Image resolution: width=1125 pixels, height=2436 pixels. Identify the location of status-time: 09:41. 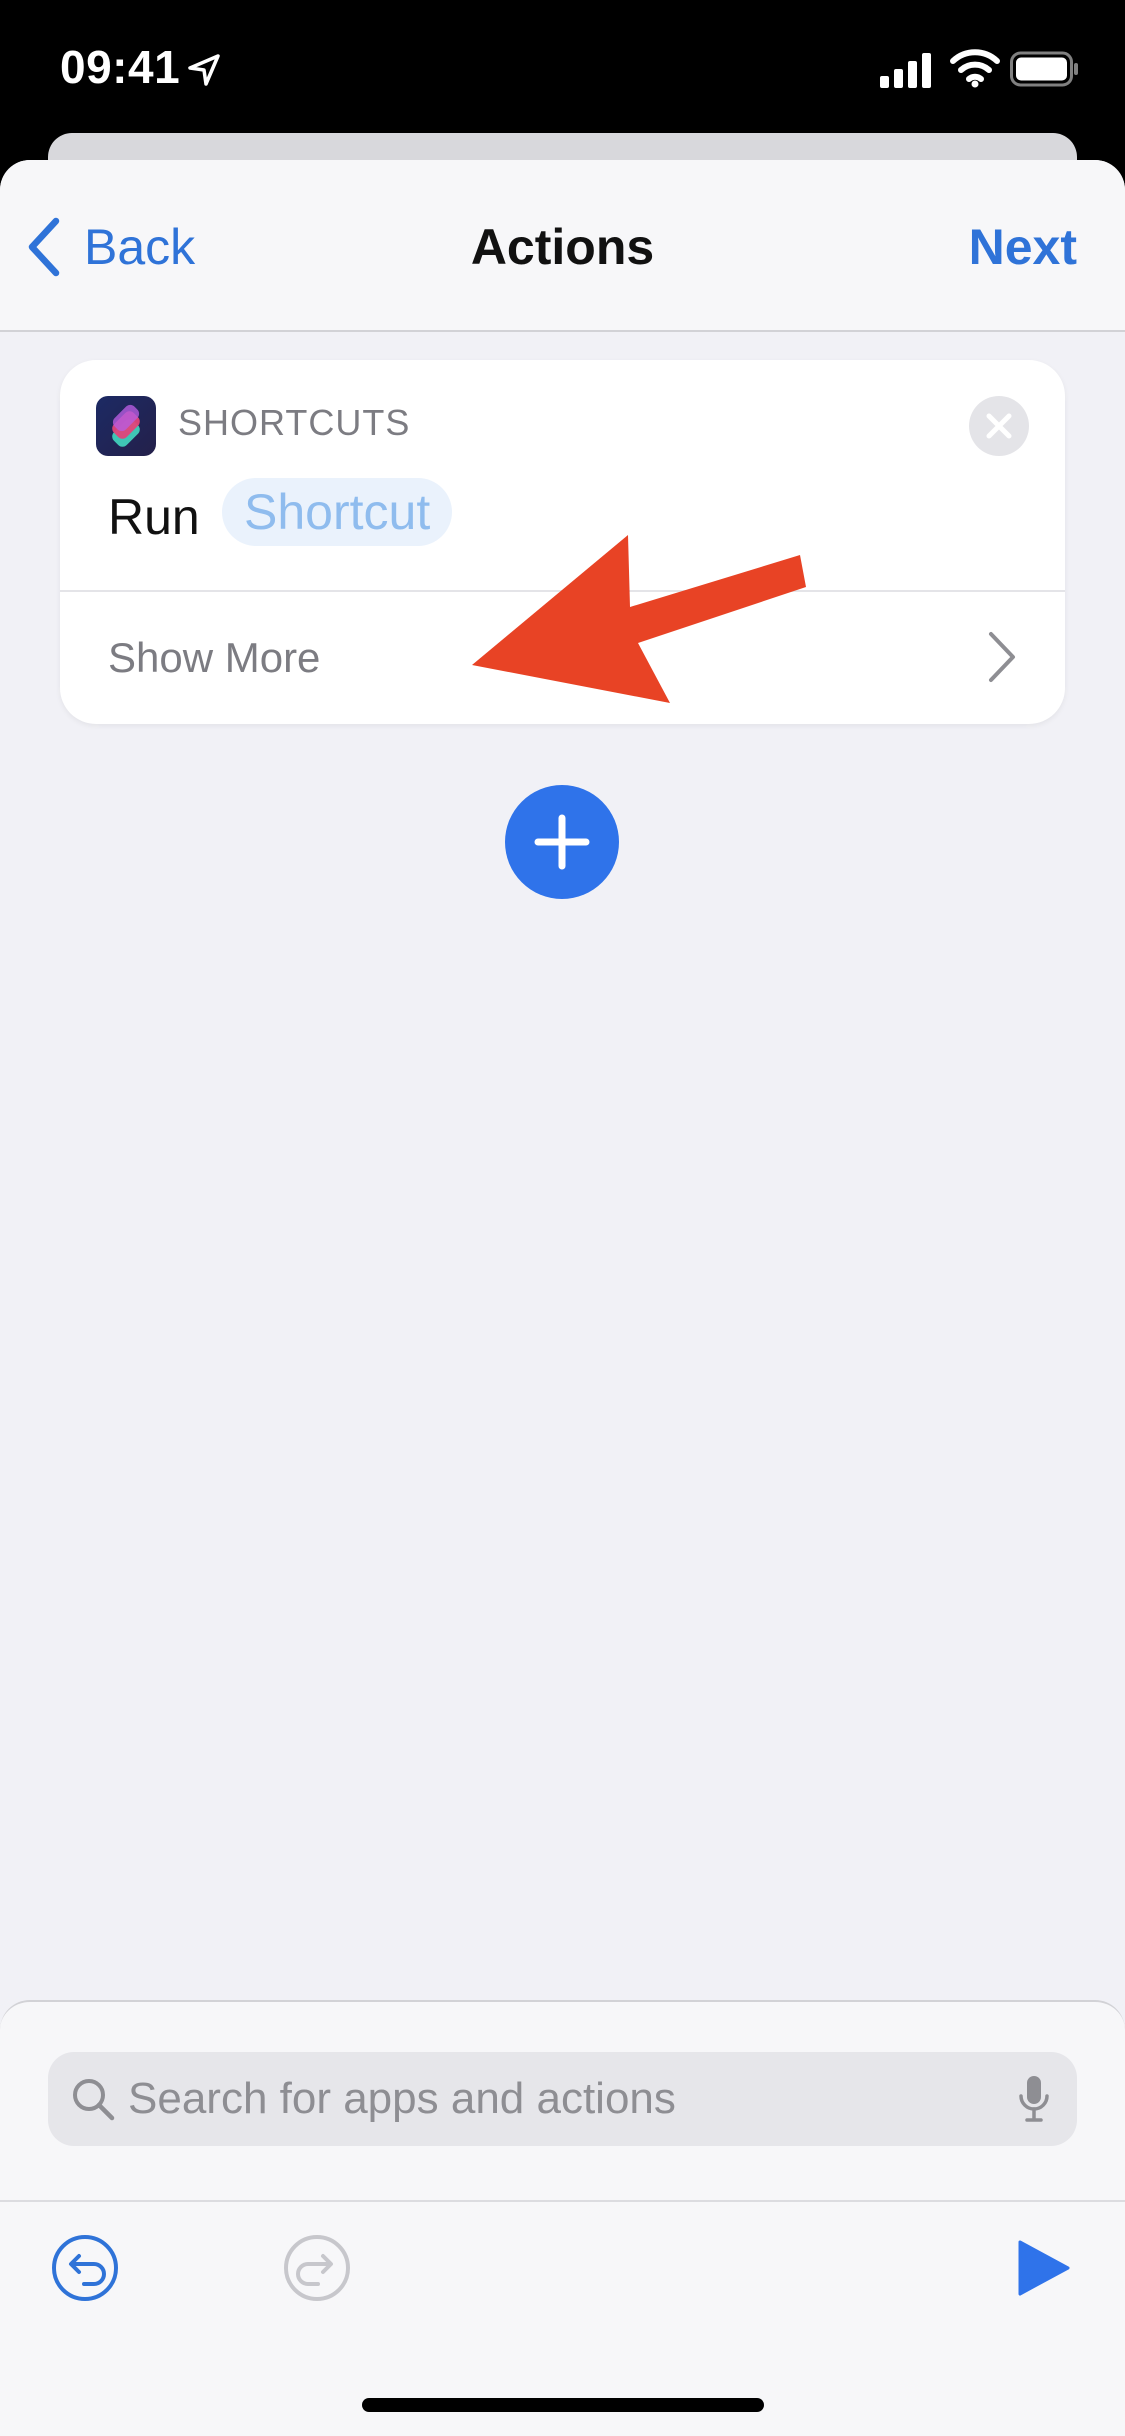
(120, 67).